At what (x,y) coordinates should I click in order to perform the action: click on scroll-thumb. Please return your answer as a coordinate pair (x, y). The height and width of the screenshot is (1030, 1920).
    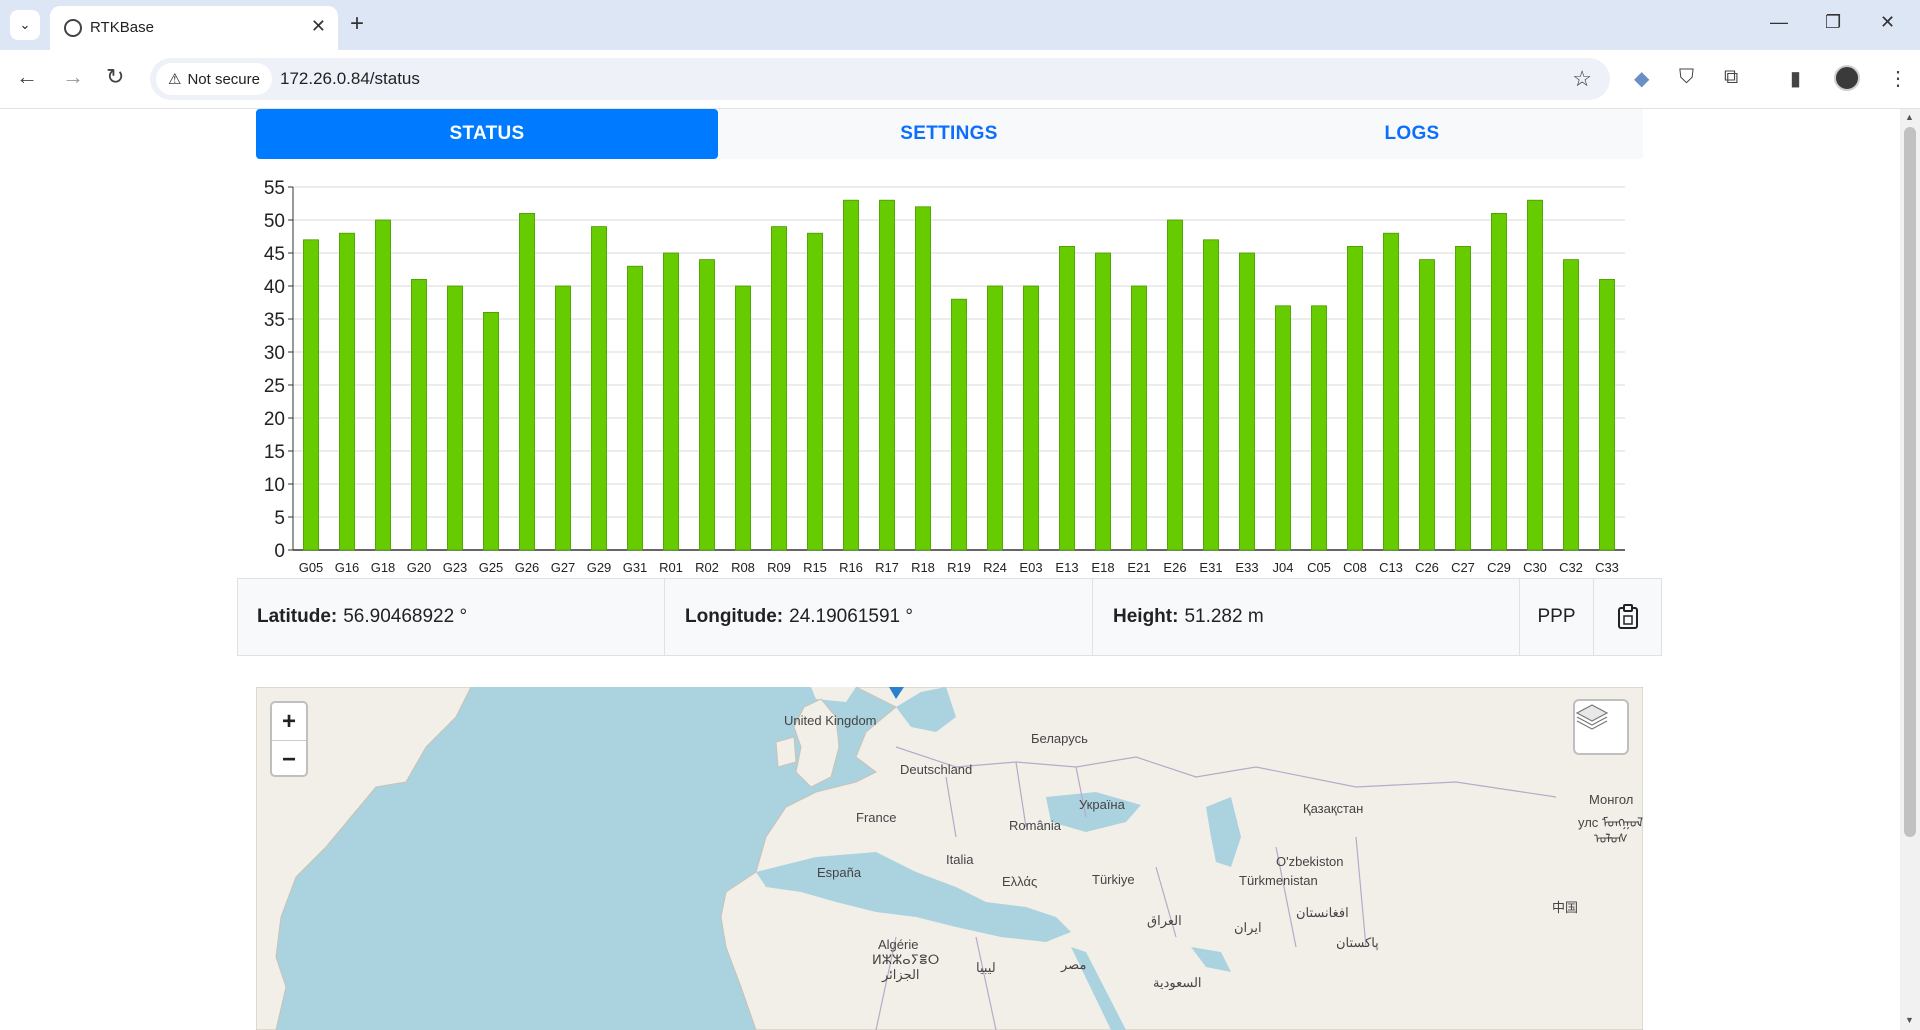
    Looking at the image, I should click on (1910, 482).